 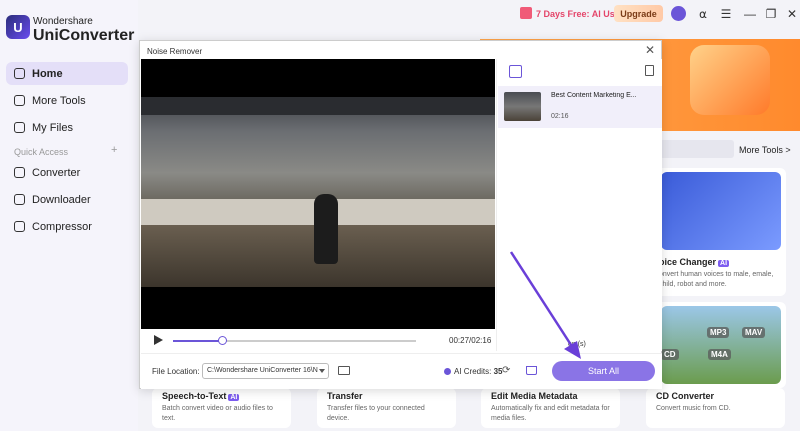 I want to click on card-description: Convert music from CD., so click(x=693, y=408).